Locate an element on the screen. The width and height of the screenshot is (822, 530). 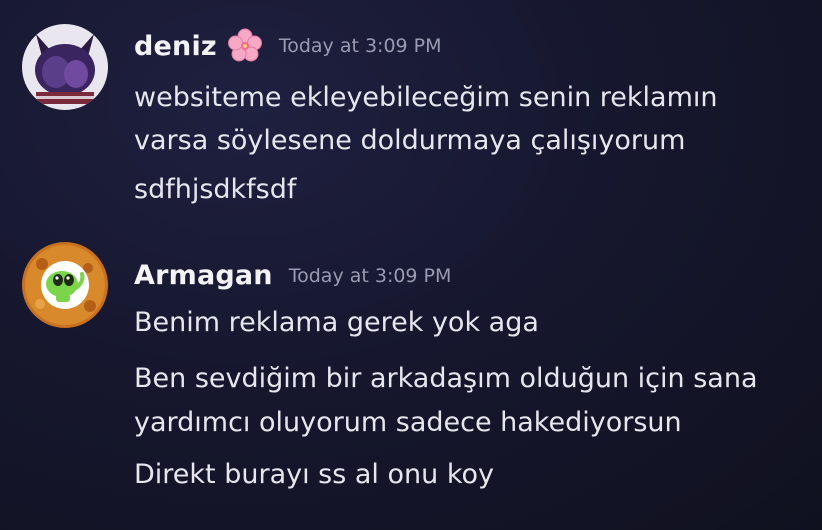
message-header-armagan: Armagan Today at 3:09 PM is located at coordinates (292, 275).